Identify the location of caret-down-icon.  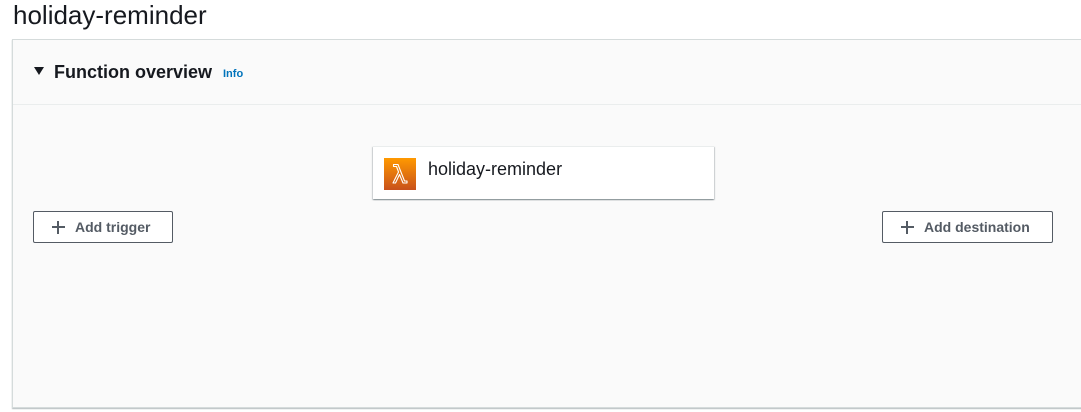
(39, 71).